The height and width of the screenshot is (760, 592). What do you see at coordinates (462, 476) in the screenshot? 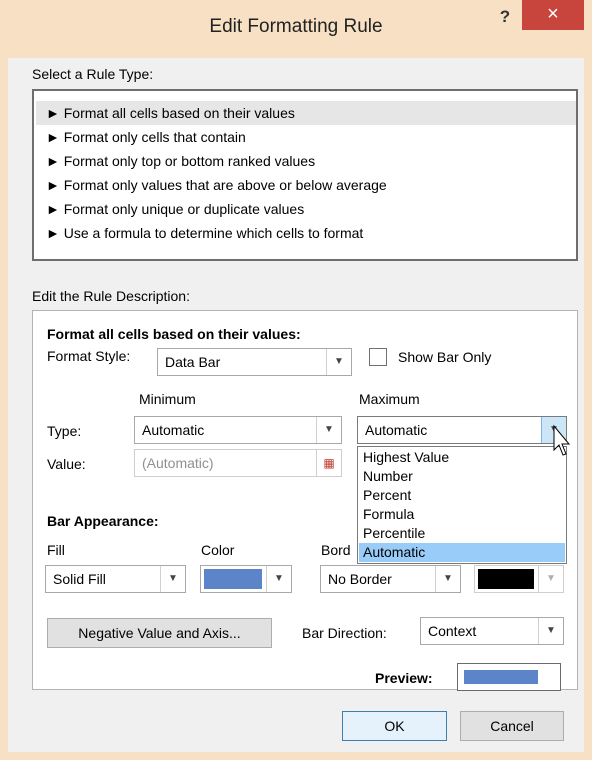
I see `dropdown-option: Number` at bounding box center [462, 476].